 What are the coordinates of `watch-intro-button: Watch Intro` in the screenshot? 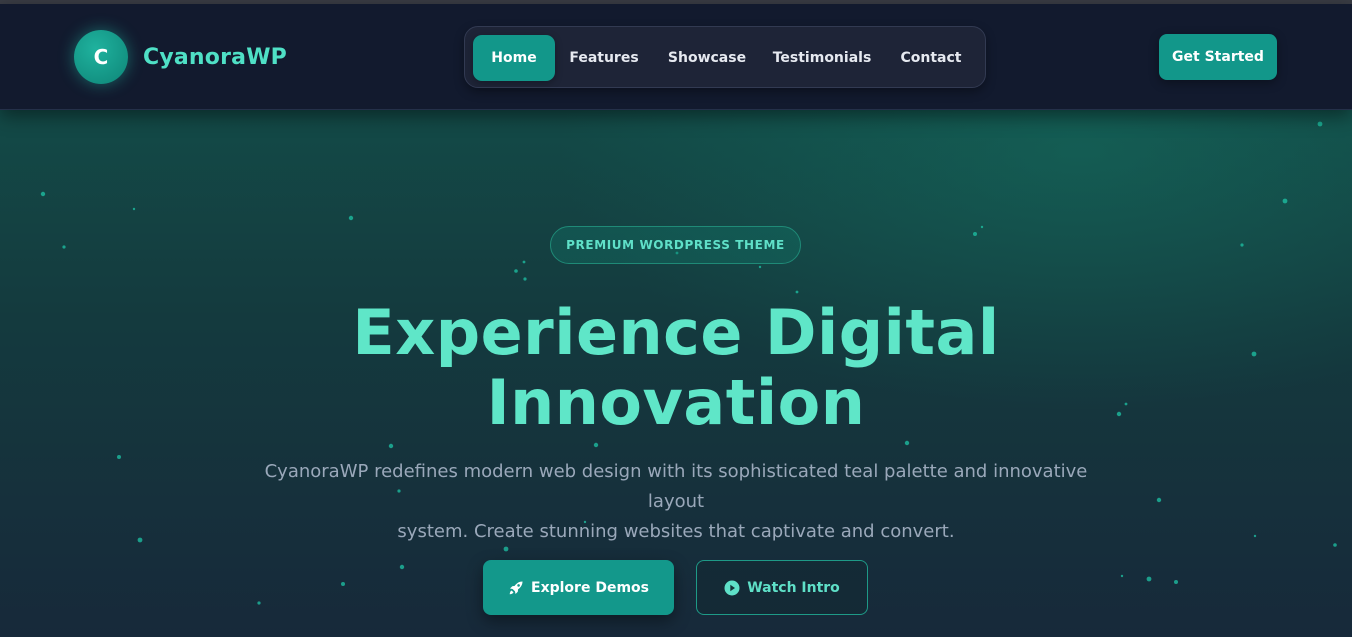 It's located at (782, 587).